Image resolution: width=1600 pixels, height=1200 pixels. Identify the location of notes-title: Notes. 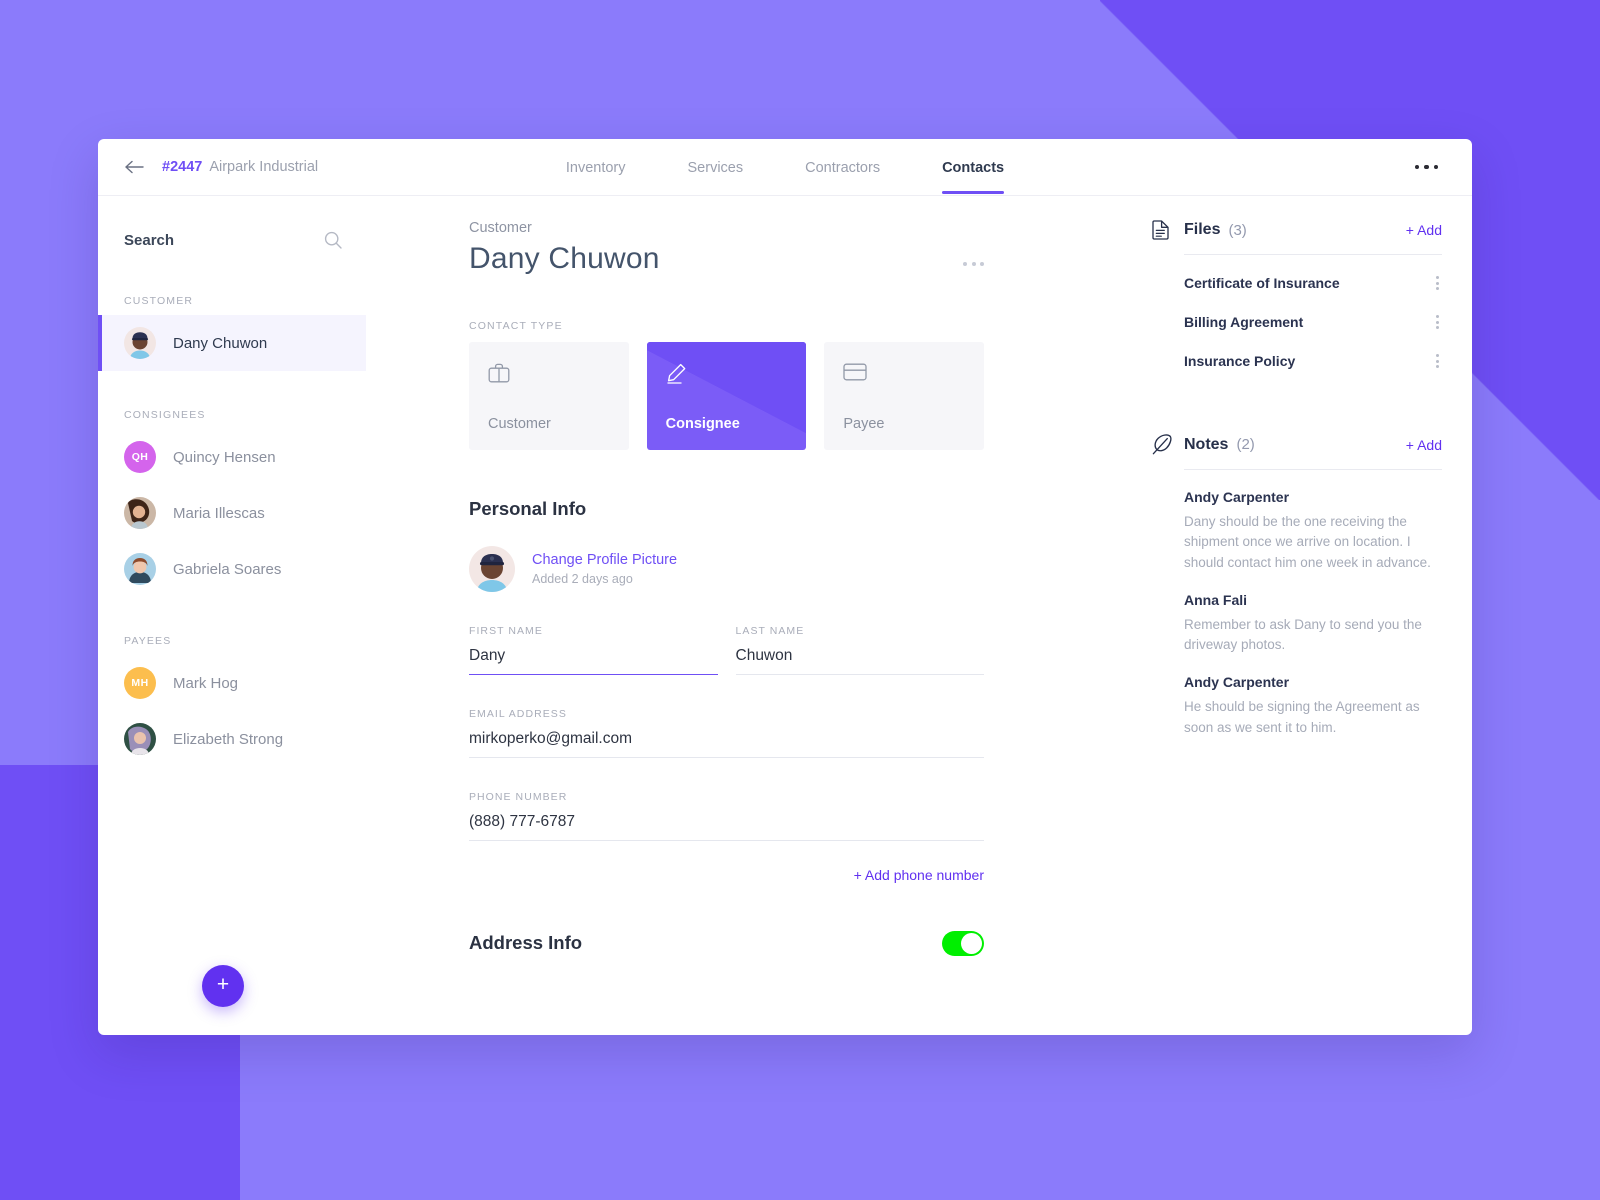
(1206, 444).